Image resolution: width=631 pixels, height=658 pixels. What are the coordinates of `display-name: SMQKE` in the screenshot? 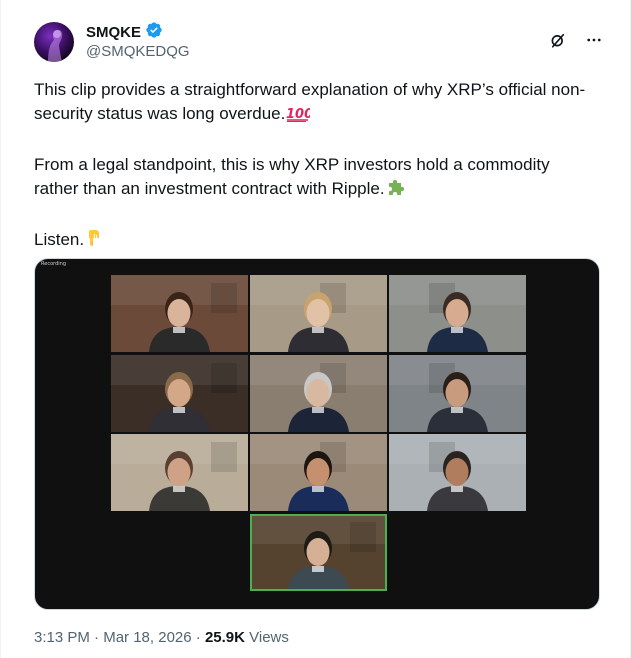 It's located at (113, 32).